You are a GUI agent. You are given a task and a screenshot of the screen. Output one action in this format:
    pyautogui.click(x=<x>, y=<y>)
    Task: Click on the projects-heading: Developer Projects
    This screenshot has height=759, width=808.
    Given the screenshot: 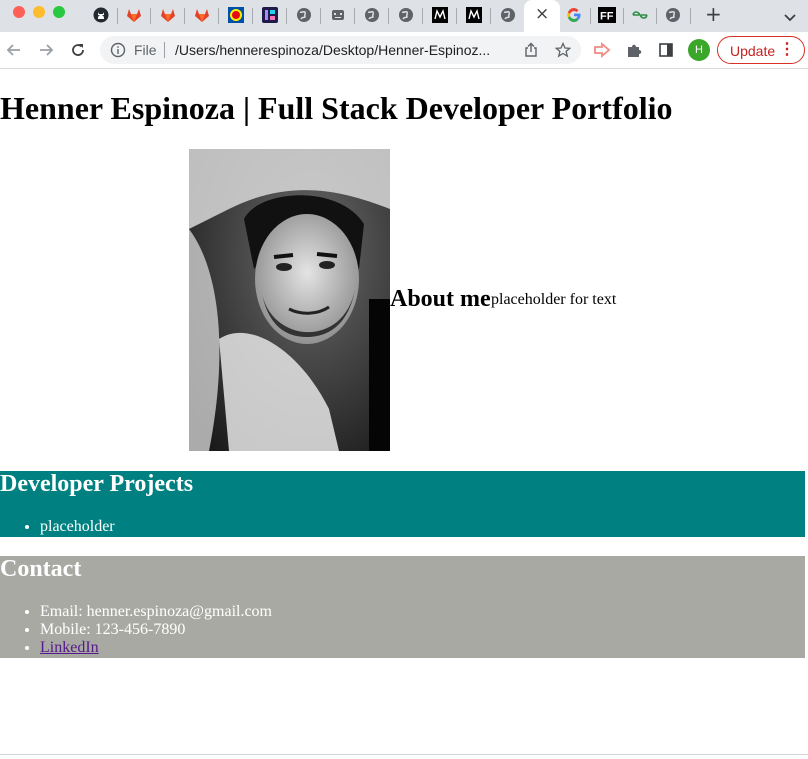 What is the action you would take?
    pyautogui.click(x=97, y=484)
    